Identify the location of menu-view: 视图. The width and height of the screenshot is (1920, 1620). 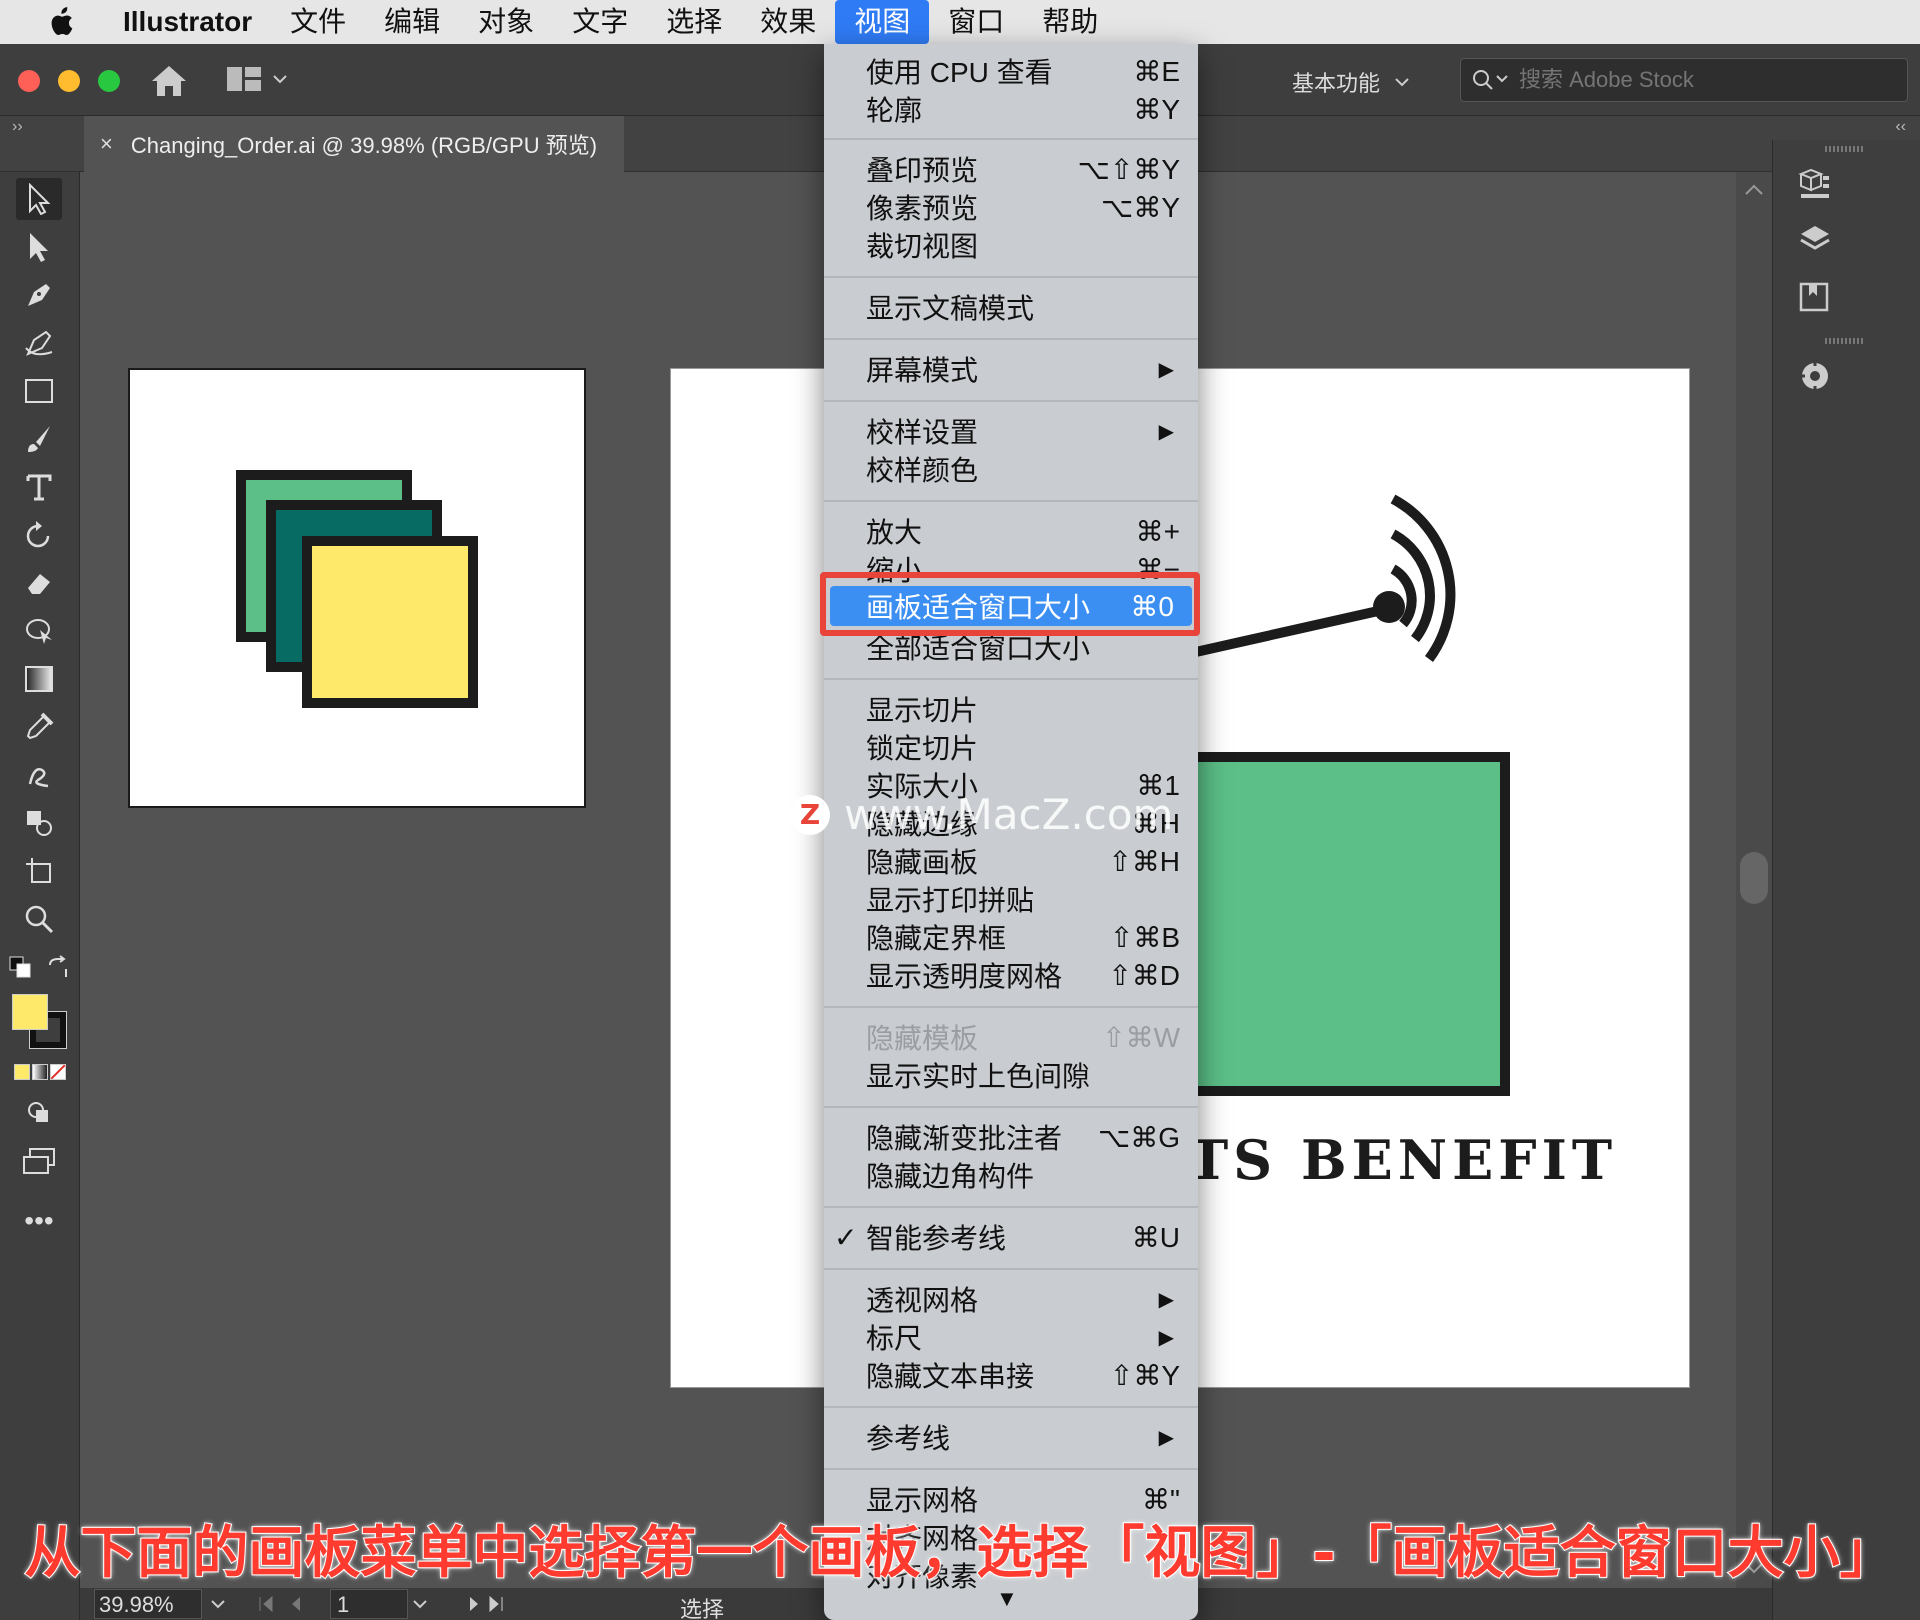
(882, 22).